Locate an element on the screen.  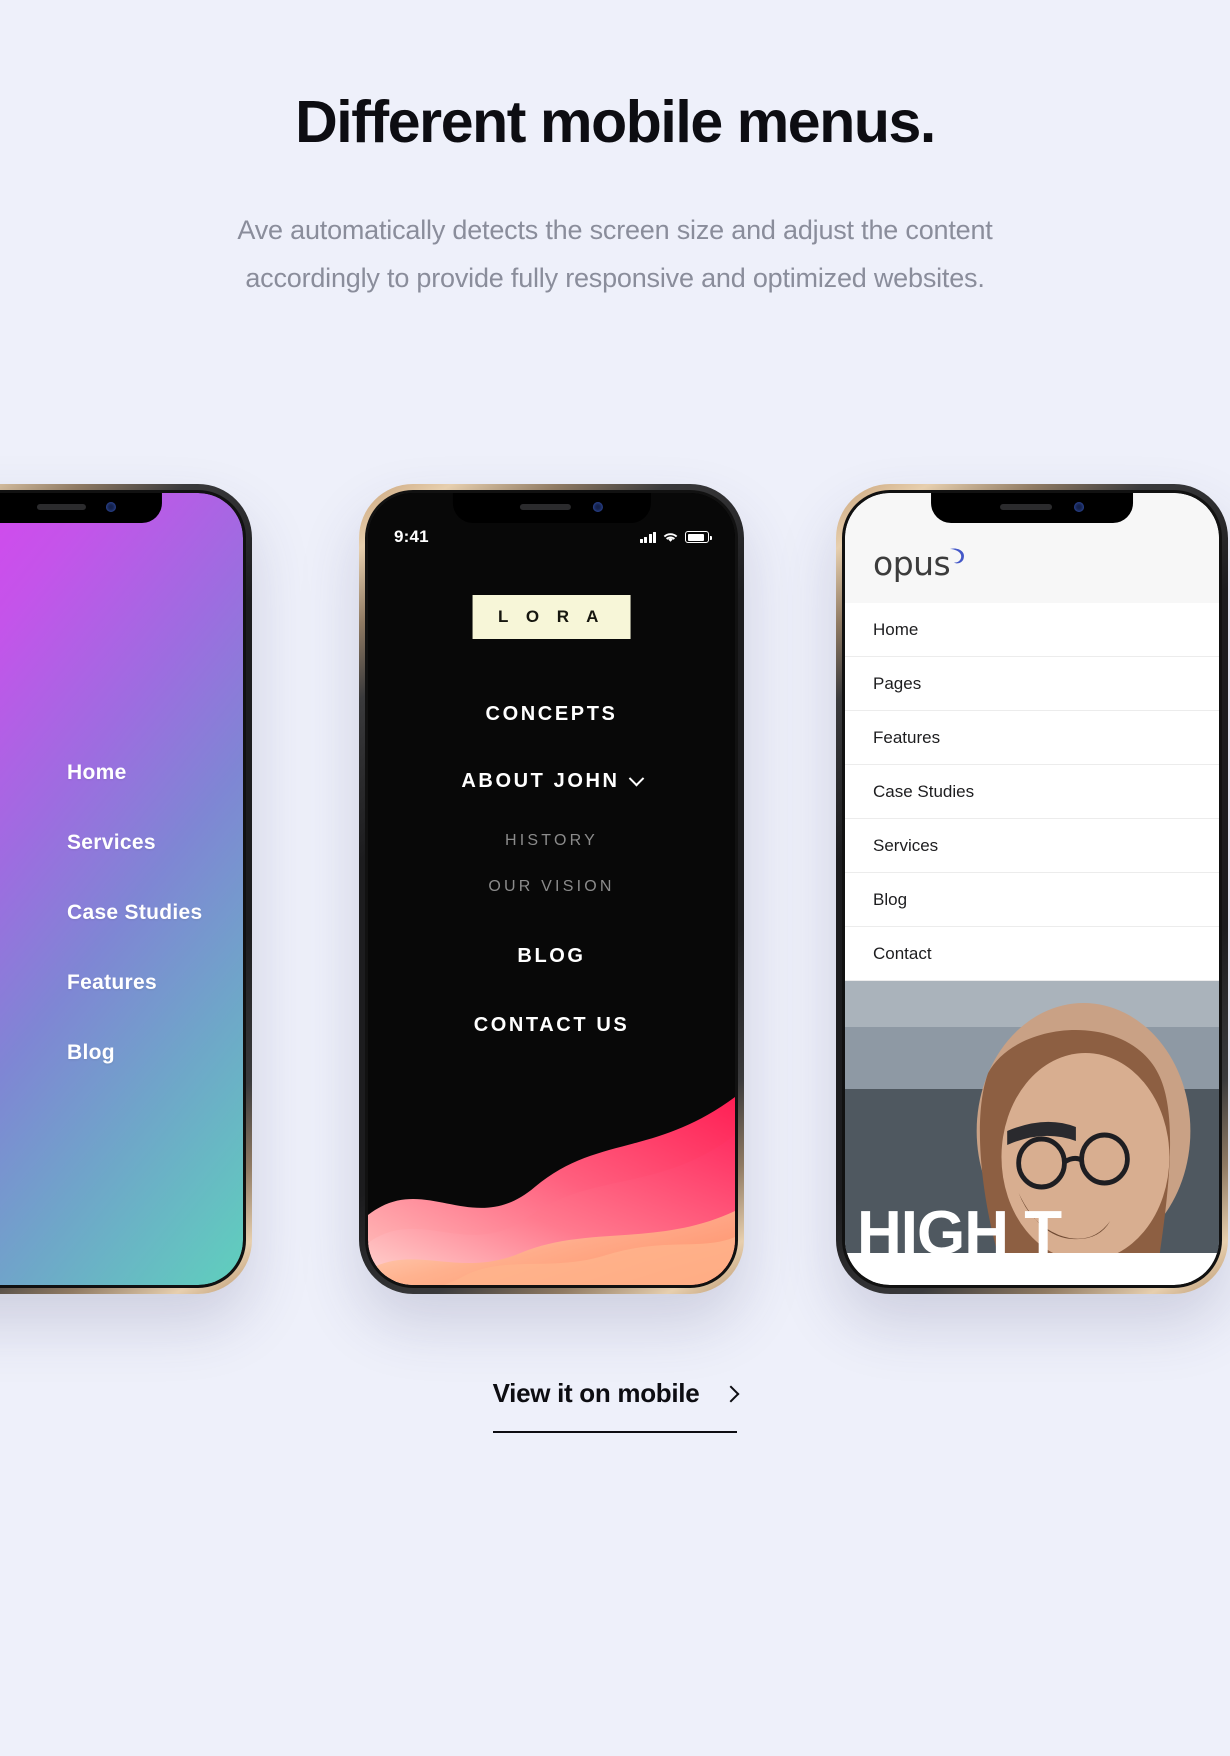
cta-section: View it on mobile is located at coordinates (615, 1405).